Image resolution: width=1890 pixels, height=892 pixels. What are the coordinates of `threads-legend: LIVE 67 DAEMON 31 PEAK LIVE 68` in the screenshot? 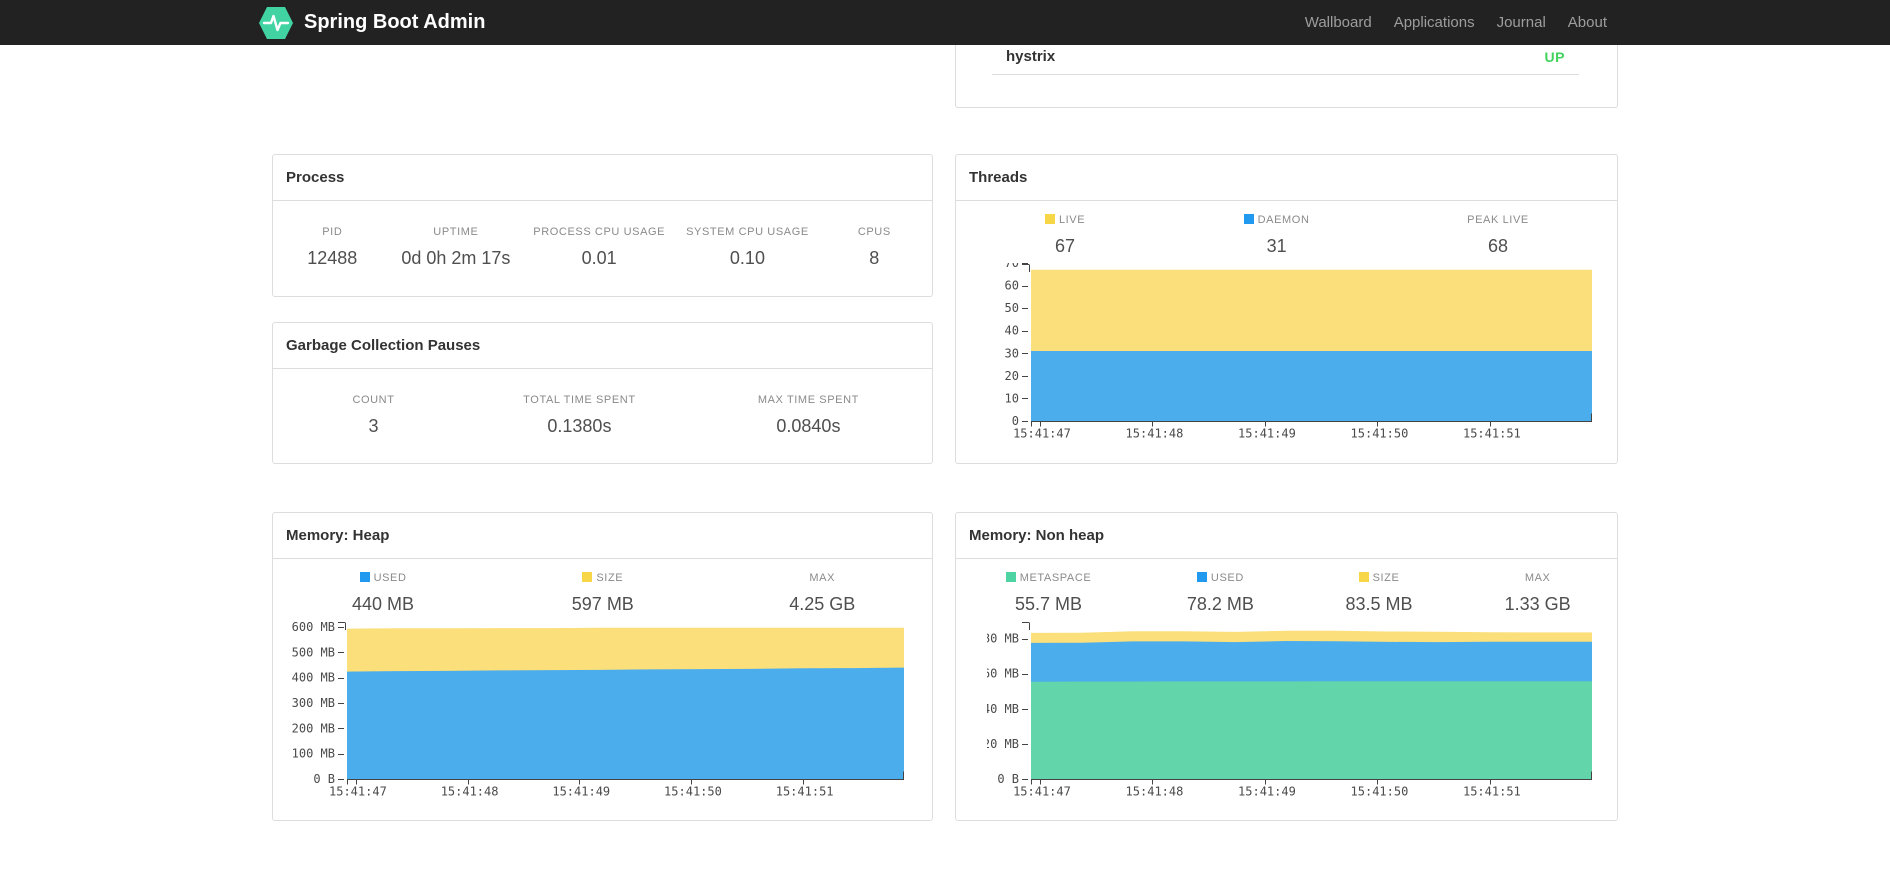 It's located at (1286, 235).